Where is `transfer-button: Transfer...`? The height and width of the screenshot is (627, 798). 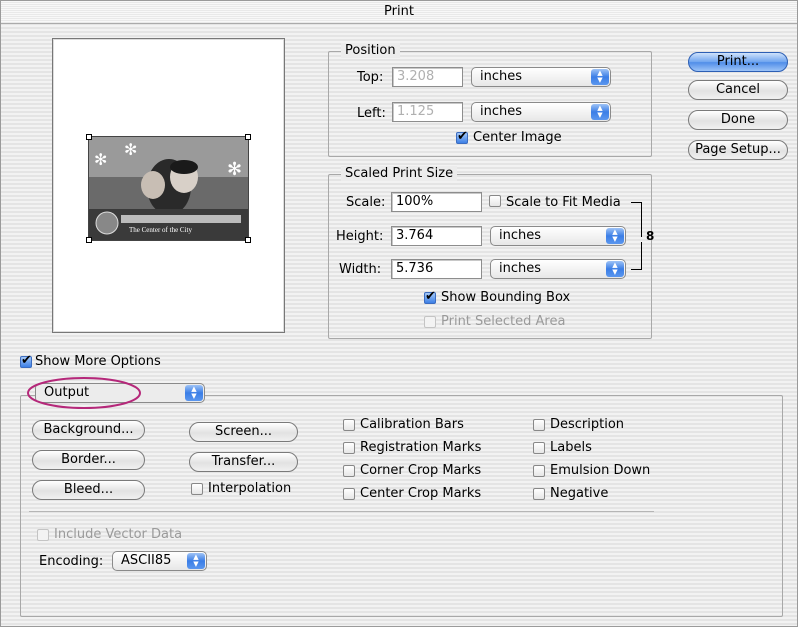
transfer-button: Transfer... is located at coordinates (243, 462).